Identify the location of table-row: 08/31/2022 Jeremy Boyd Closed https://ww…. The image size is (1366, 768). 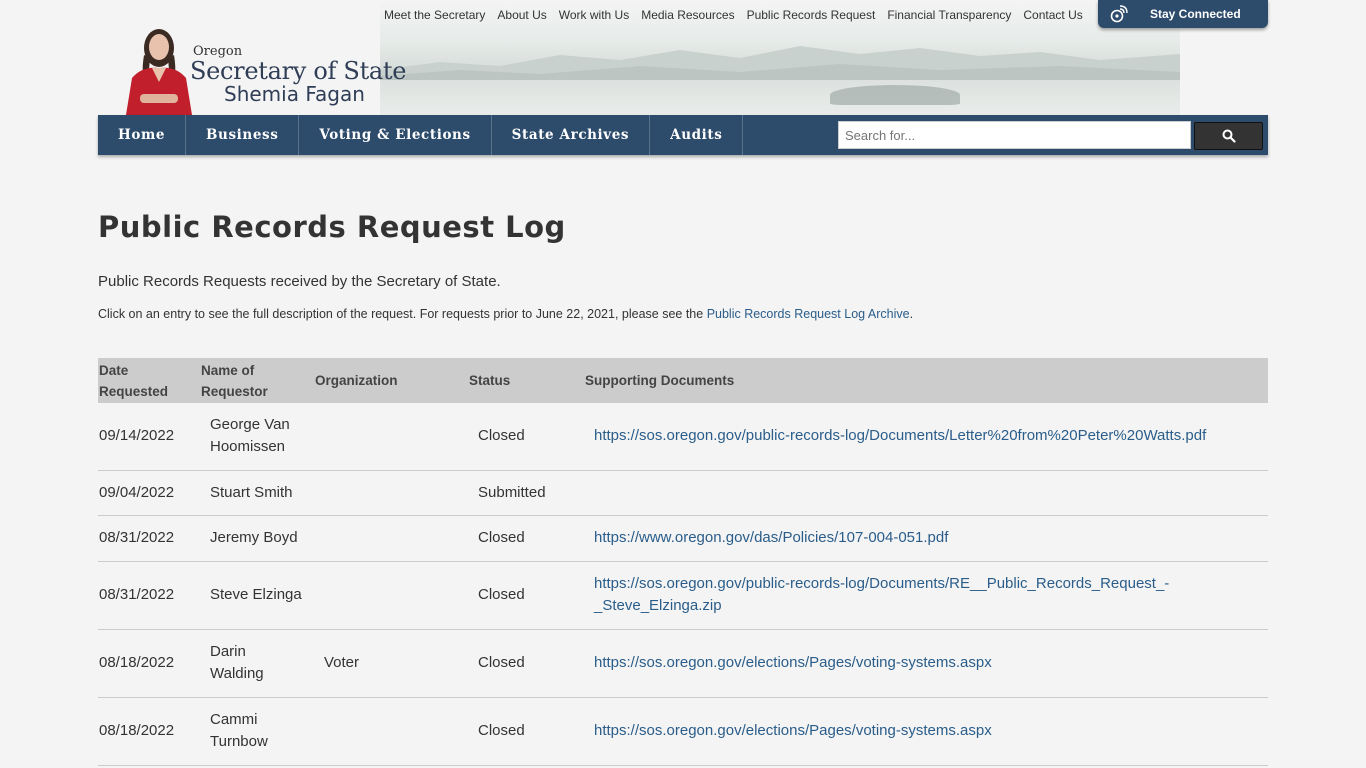
(683, 539).